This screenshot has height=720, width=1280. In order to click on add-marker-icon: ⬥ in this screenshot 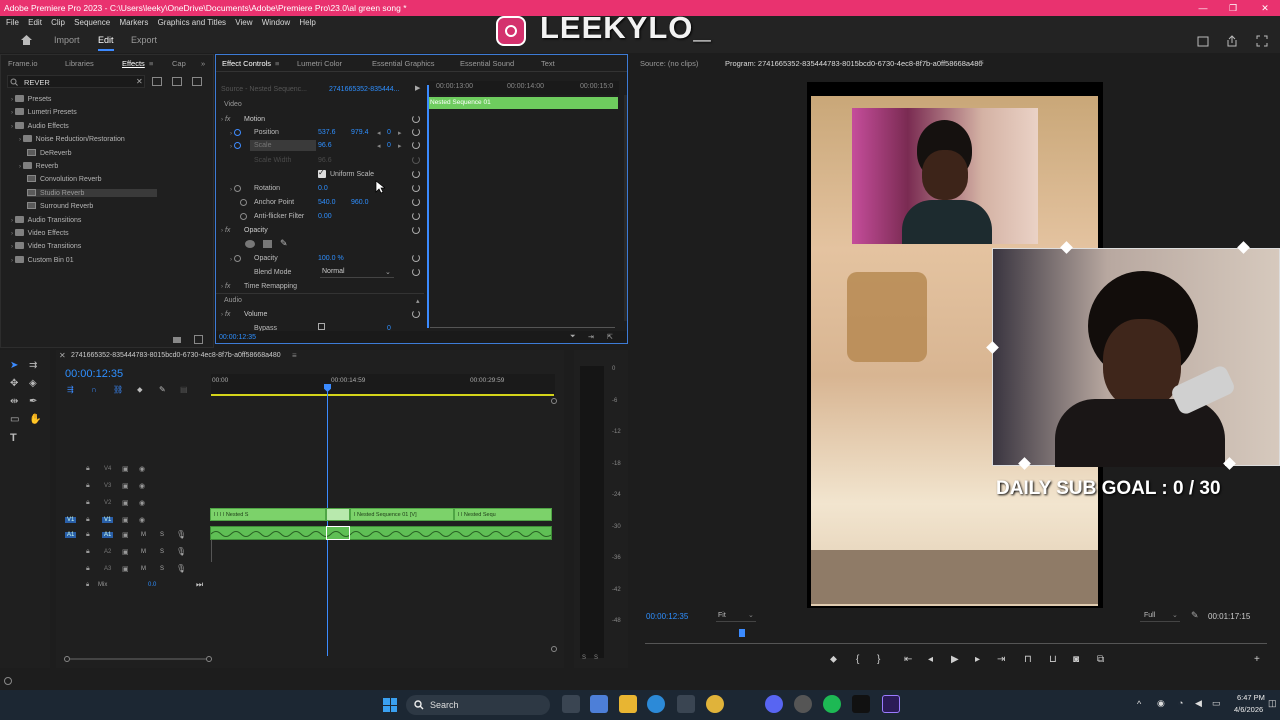, I will do `click(833, 659)`.